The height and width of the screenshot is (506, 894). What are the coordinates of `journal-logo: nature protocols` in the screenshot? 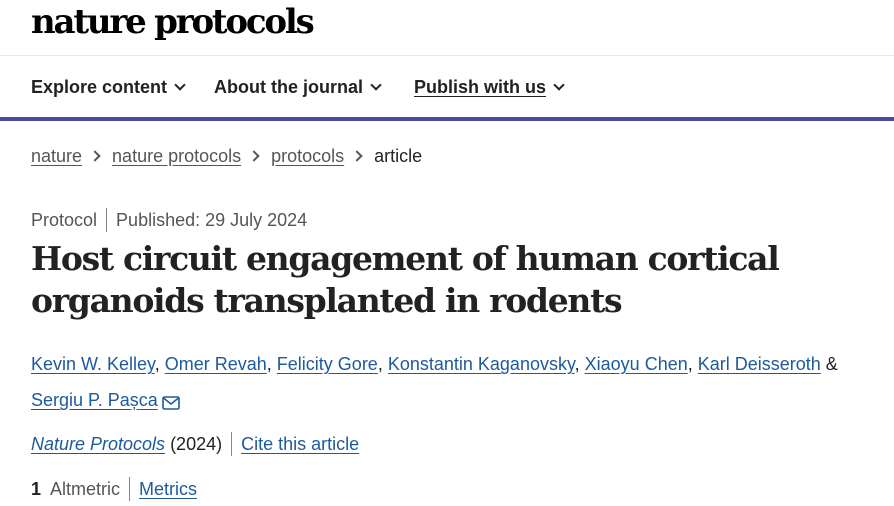 It's located at (173, 22).